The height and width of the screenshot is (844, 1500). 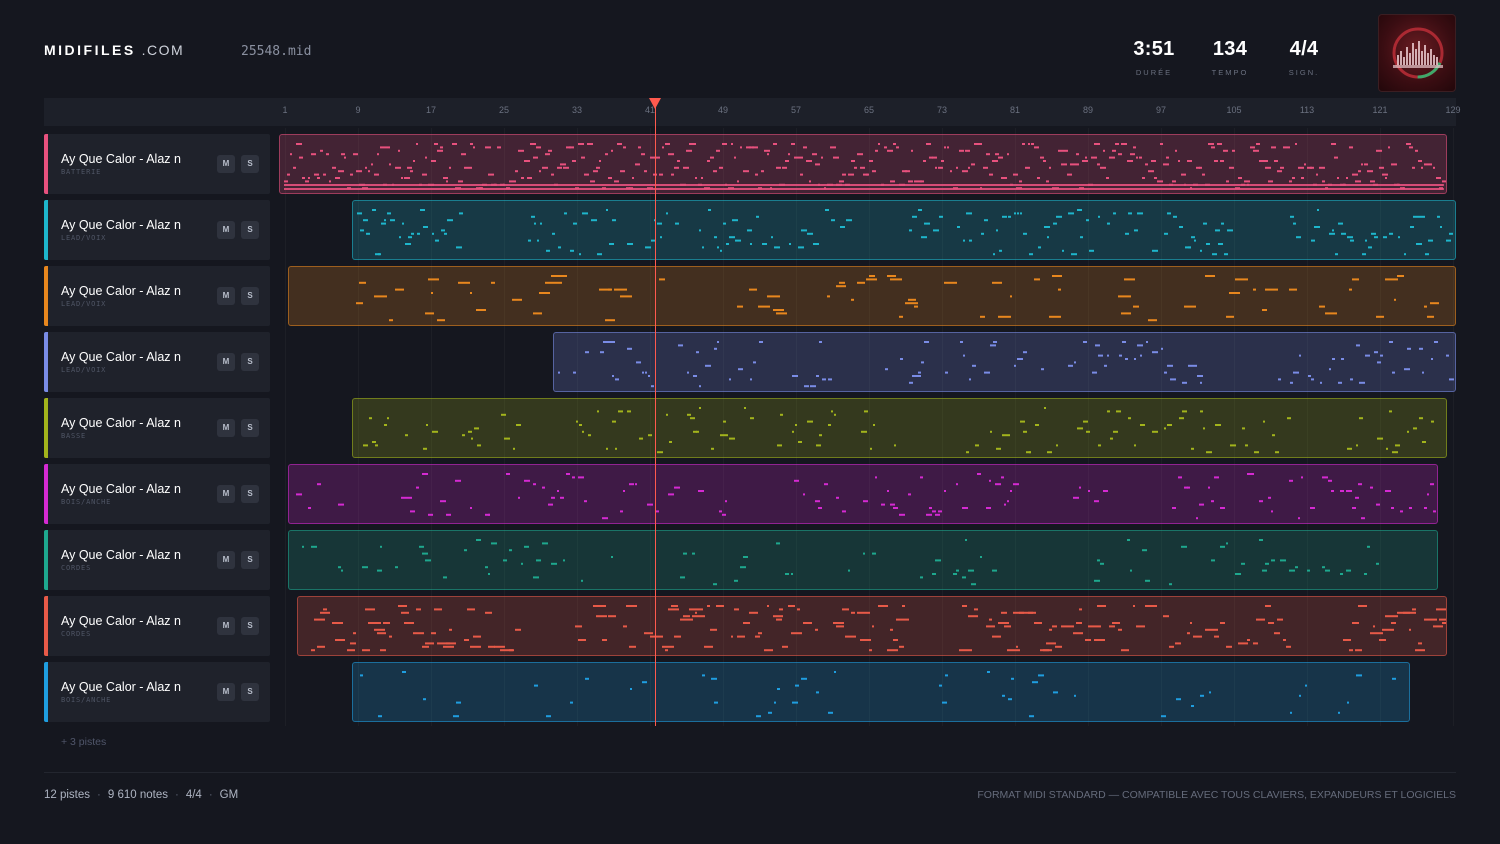 What do you see at coordinates (750, 772) in the screenshot?
I see `footer-divider` at bounding box center [750, 772].